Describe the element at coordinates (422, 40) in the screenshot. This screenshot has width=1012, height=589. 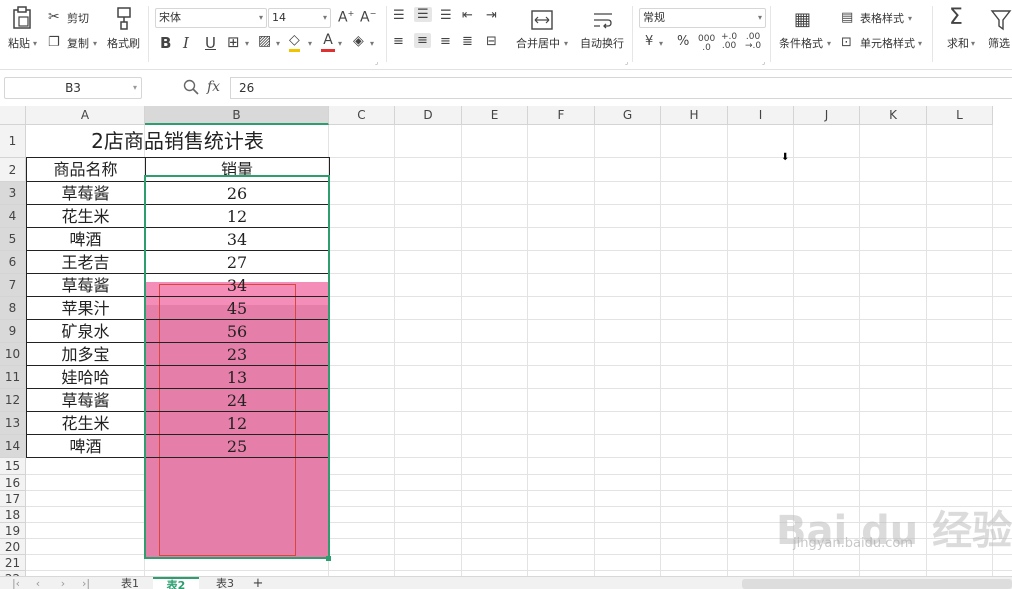
I see `align-center-icon: ≡` at that location.